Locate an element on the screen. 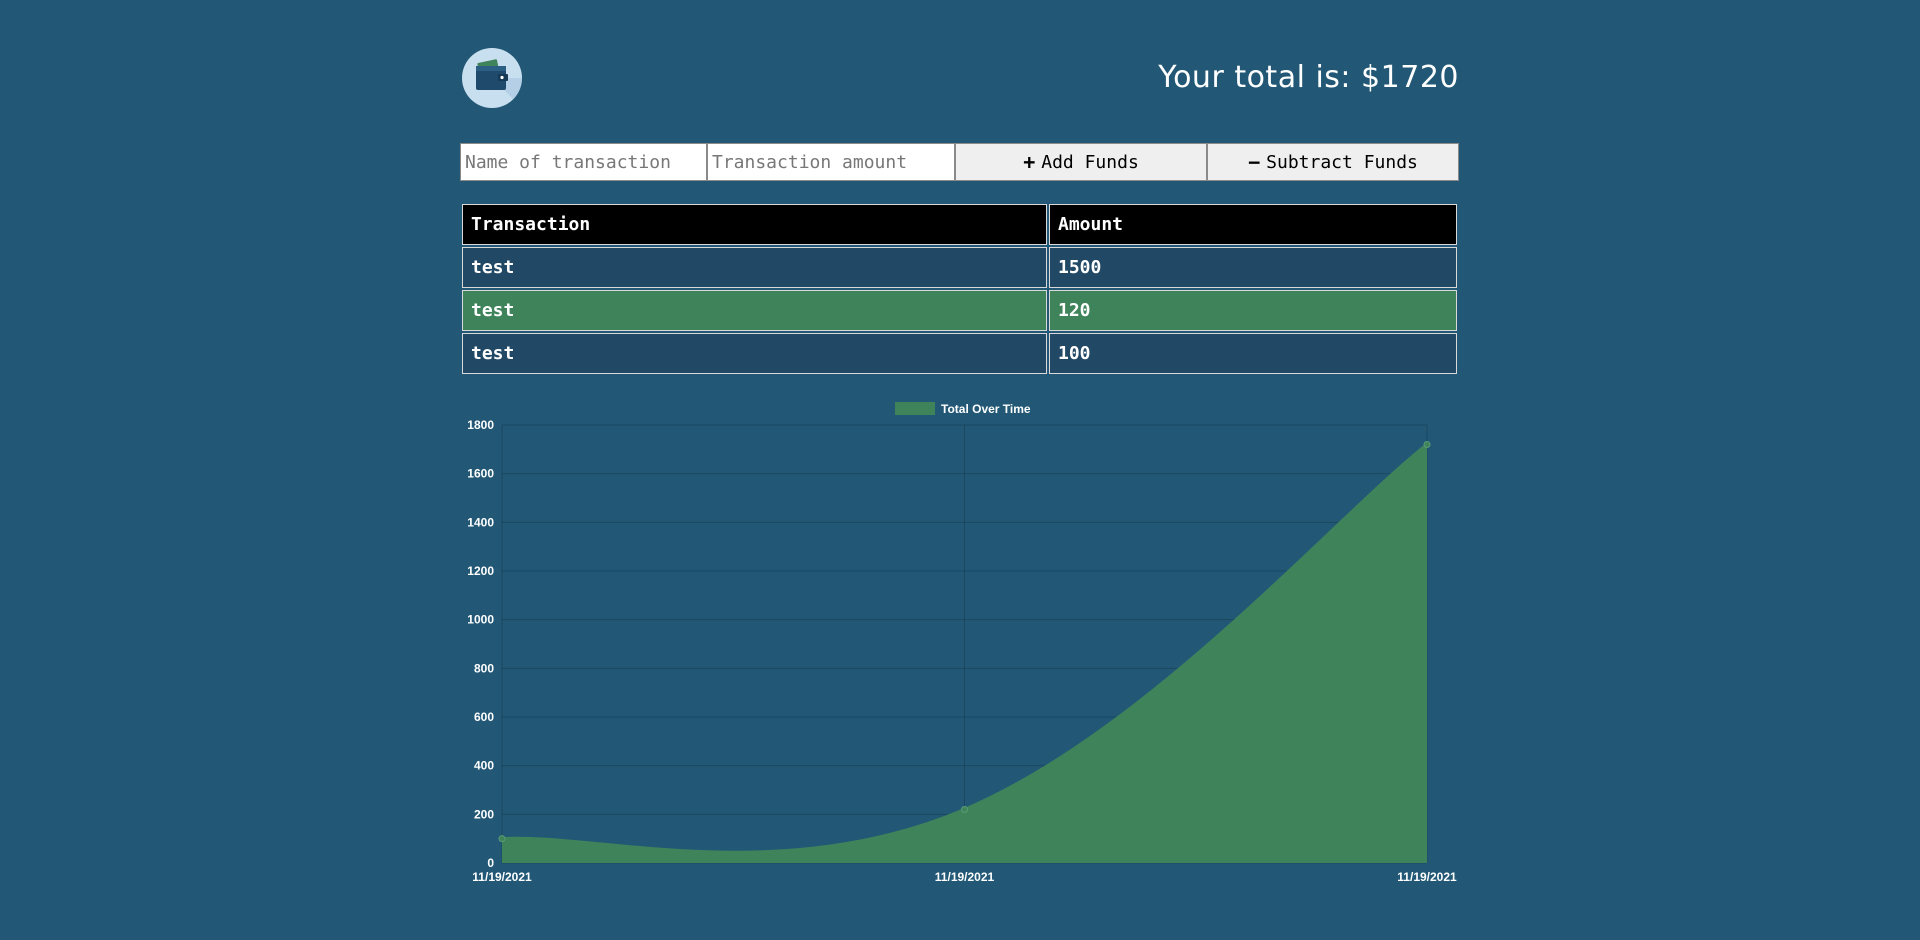  wallet-icon is located at coordinates (492, 78).